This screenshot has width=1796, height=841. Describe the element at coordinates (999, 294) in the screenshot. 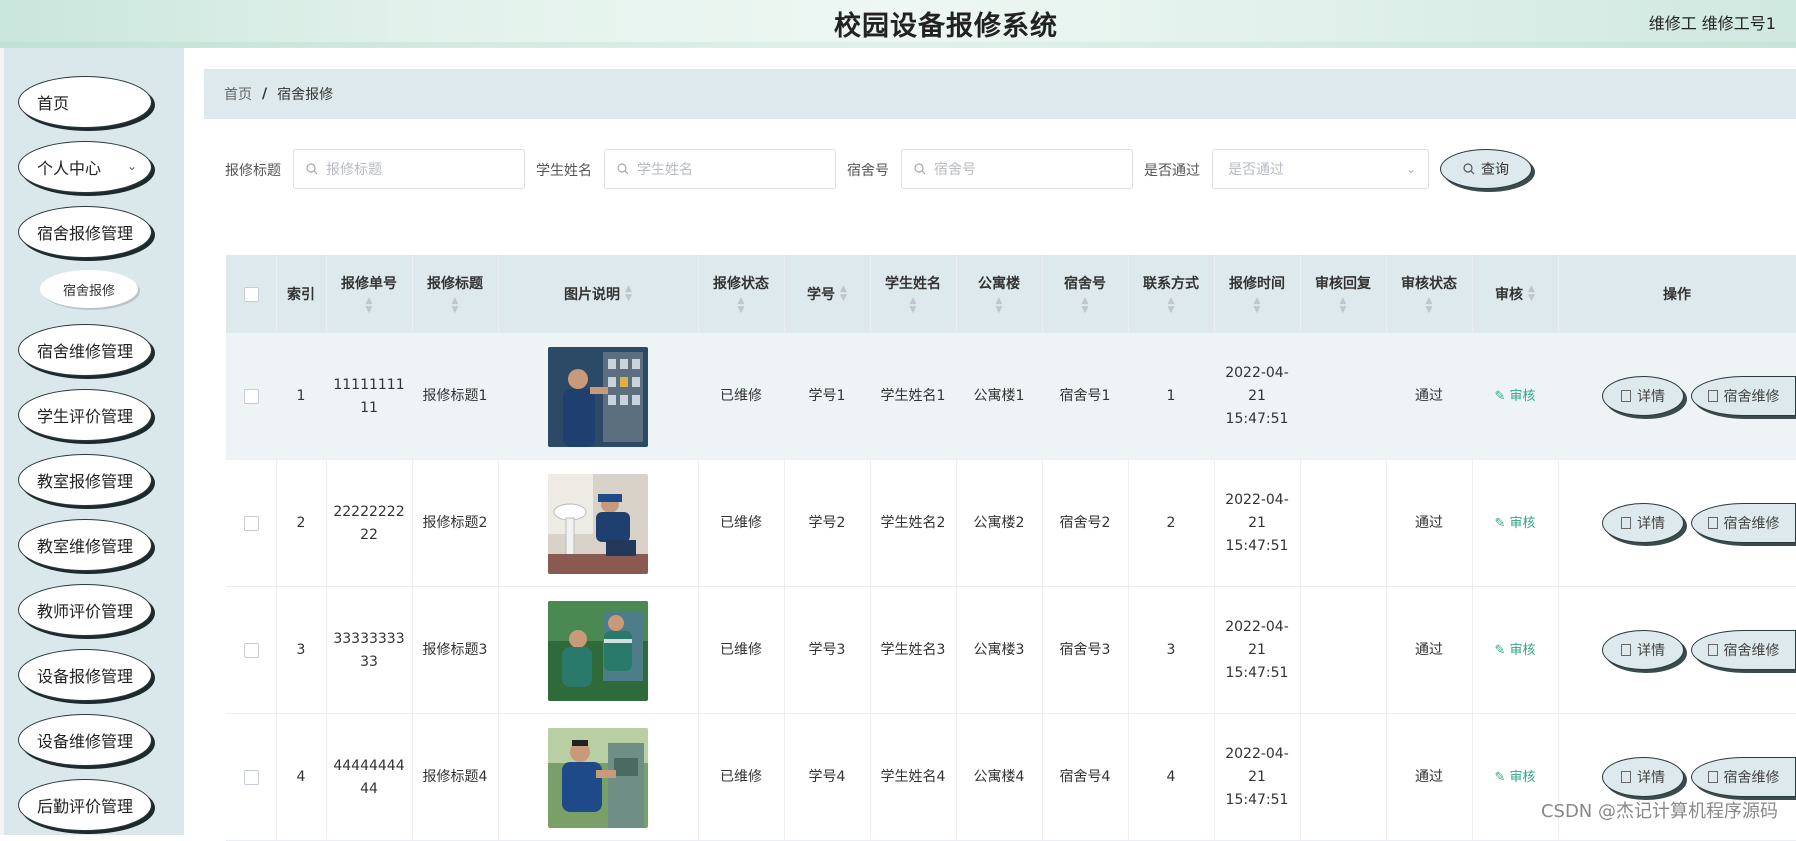

I see `col-header-building: 公寓楼 ▲ ▼` at that location.